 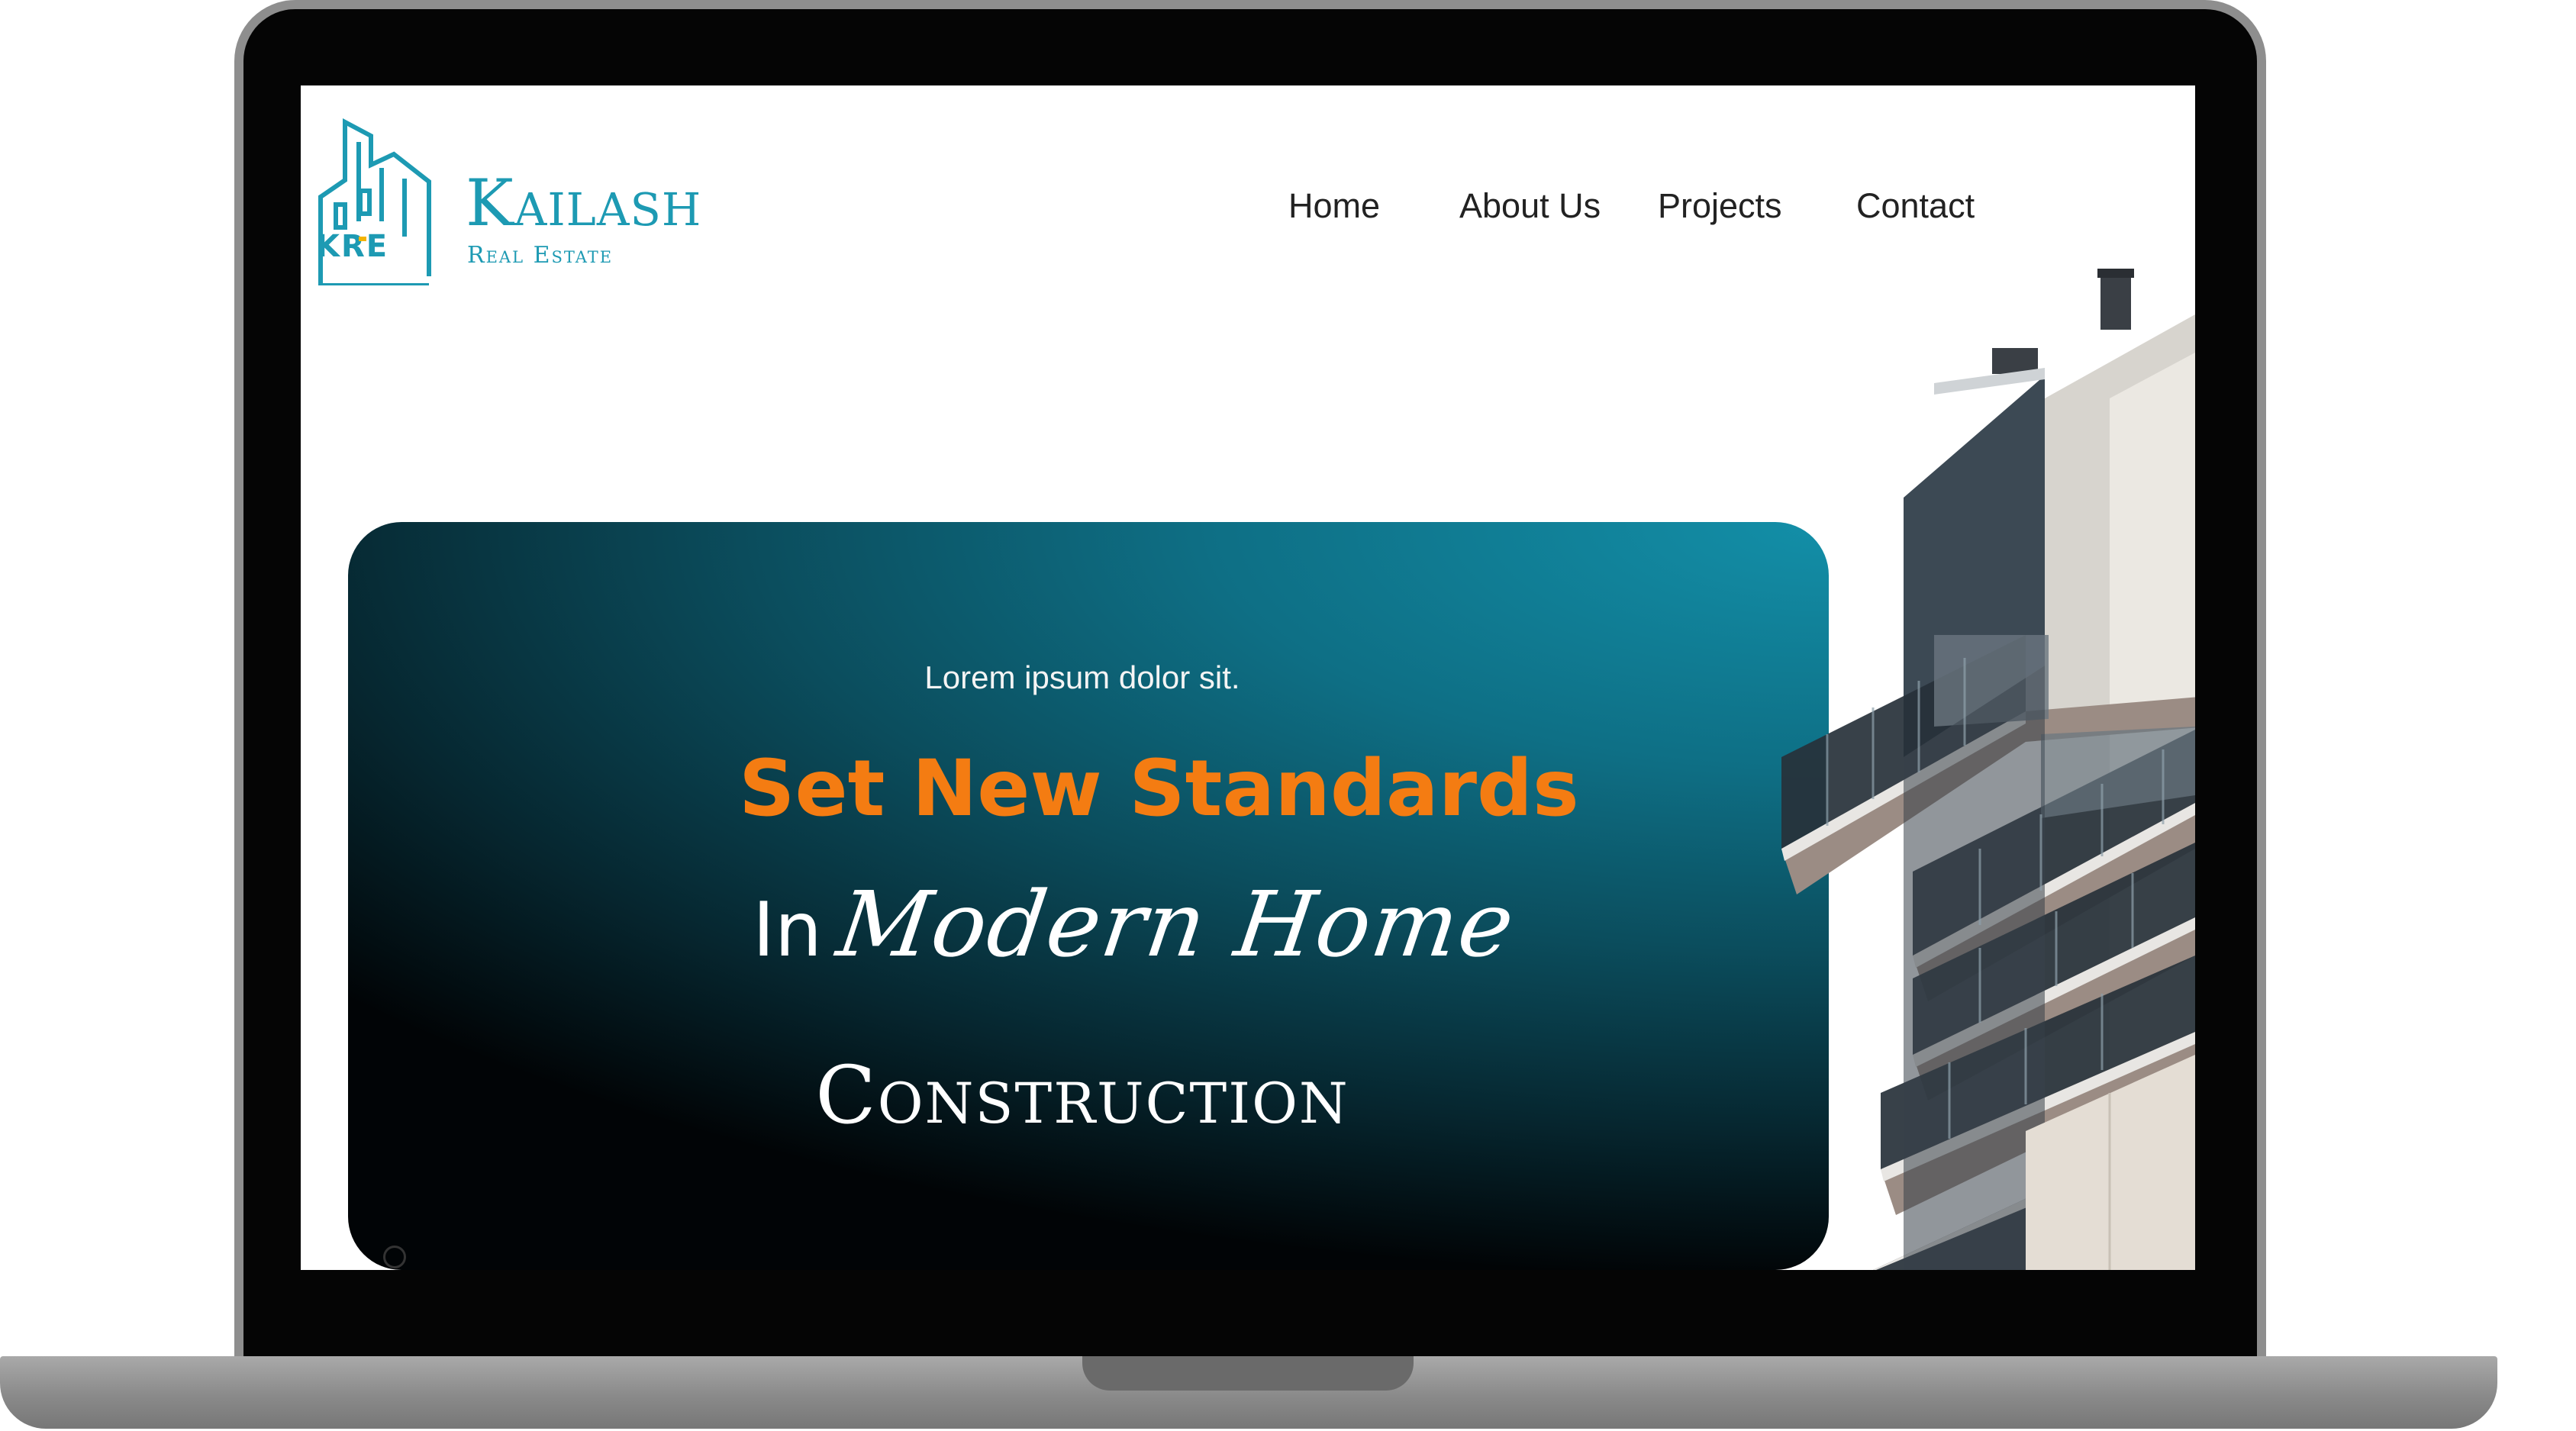 I want to click on nav-home: Home, so click(x=1334, y=206).